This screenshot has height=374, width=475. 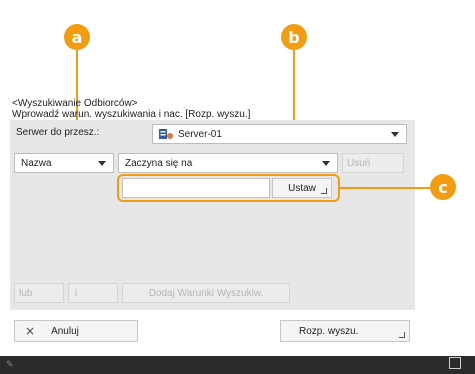 What do you see at coordinates (237, 365) in the screenshot?
I see `status-bar: ✎` at bounding box center [237, 365].